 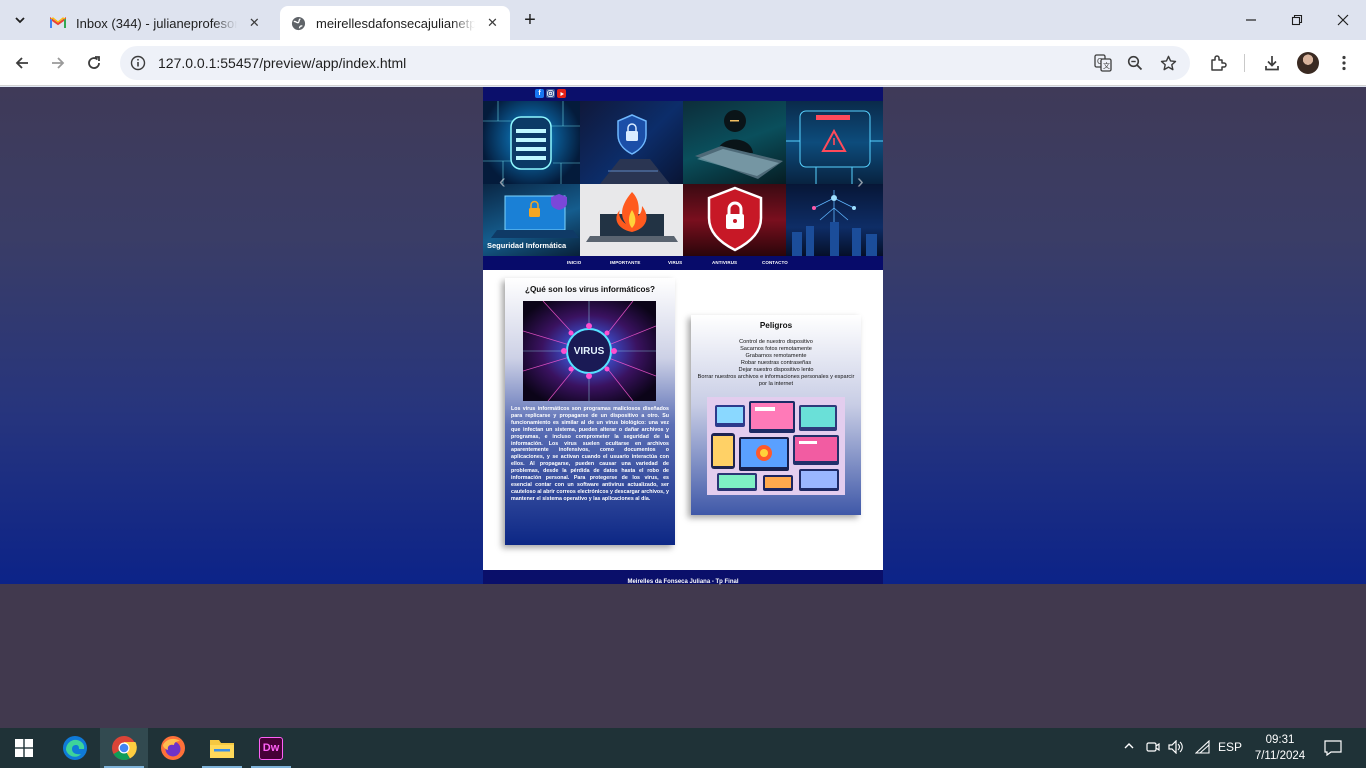 I want to click on dreamweaver-label: Dw, so click(x=271, y=748).